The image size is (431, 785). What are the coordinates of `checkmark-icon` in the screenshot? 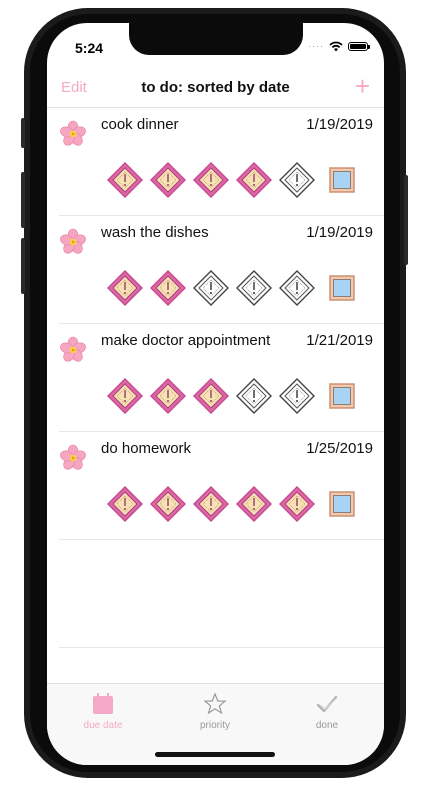 It's located at (327, 704).